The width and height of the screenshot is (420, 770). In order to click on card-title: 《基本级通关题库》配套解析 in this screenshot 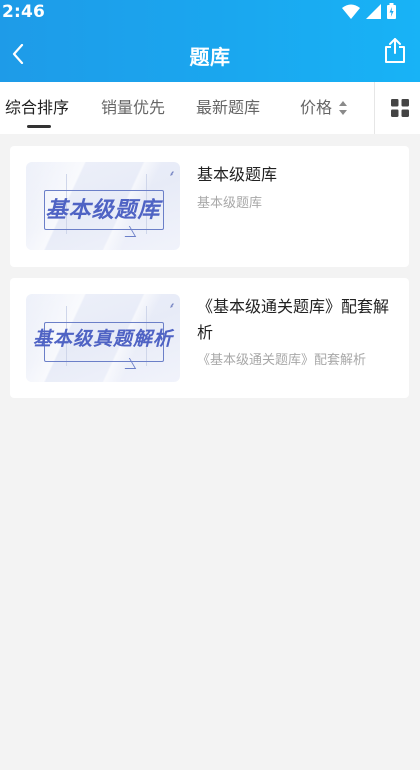, I will do `click(293, 319)`.